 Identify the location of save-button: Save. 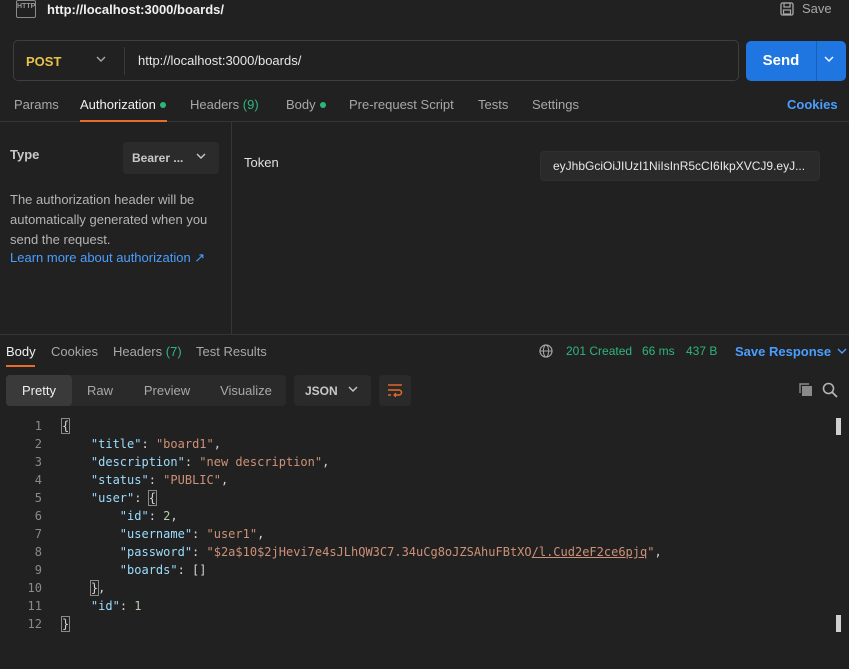
(806, 8).